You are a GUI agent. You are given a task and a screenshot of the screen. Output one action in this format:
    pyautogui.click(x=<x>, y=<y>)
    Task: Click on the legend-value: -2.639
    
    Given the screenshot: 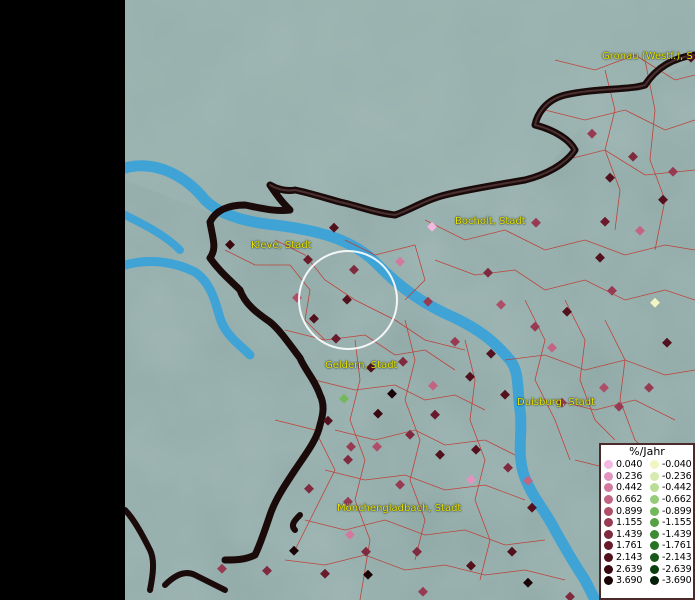 What is the action you would take?
    pyautogui.click(x=677, y=569)
    